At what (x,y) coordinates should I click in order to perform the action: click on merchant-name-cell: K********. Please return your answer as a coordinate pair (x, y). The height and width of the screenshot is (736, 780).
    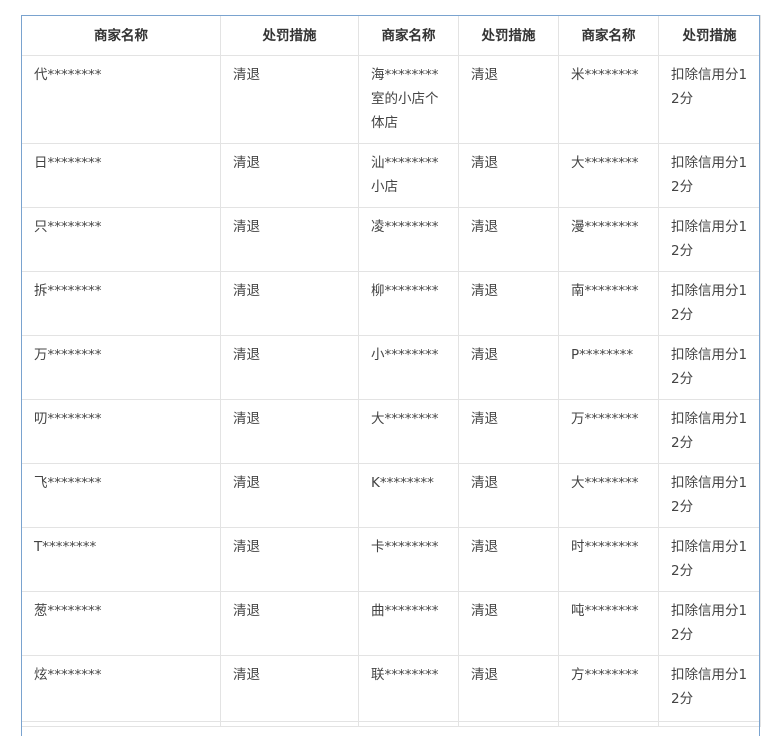
    Looking at the image, I should click on (408, 495).